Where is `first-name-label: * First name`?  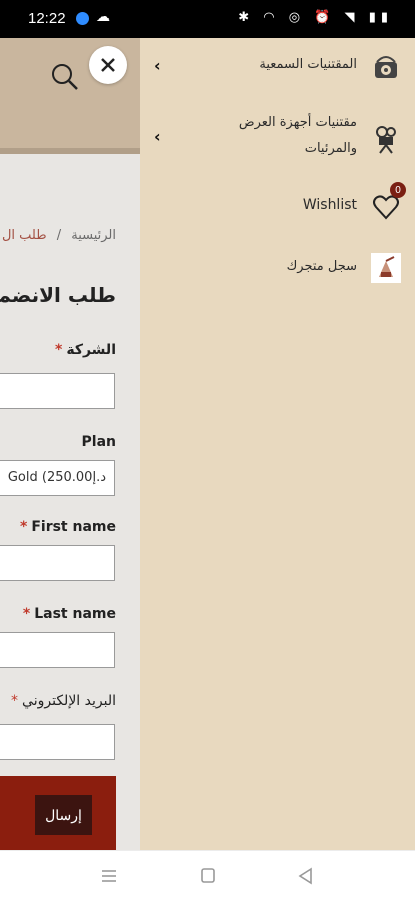
first-name-label: * First name is located at coordinates (68, 527).